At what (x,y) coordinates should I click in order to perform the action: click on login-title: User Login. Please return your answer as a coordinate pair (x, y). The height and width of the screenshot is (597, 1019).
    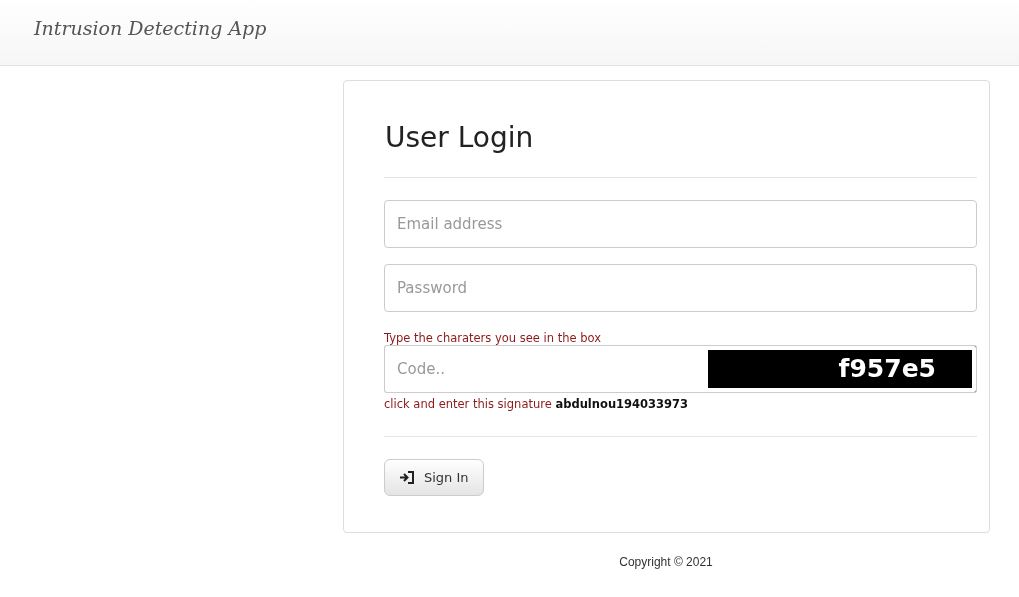
    Looking at the image, I should click on (460, 138).